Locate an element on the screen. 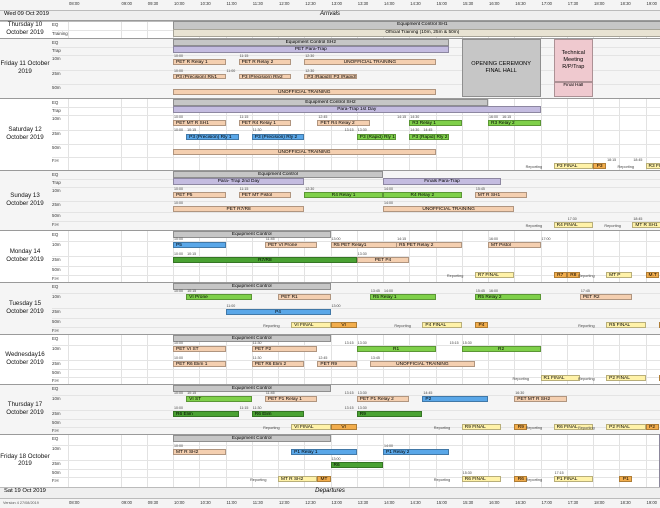 The height and width of the screenshot is (508, 660). event-wed16-m50b: PET R6 Elim 2 is located at coordinates (278, 364).